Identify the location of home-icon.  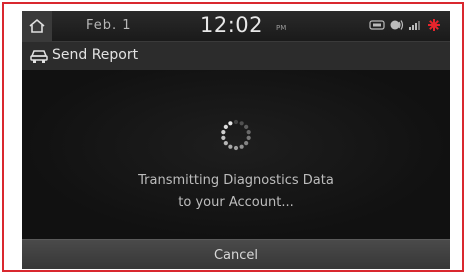
(37, 25).